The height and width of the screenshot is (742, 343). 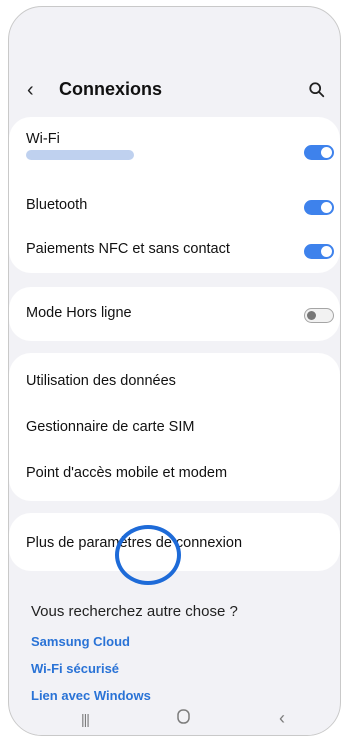 I want to click on page-title: Connexions, so click(x=111, y=89).